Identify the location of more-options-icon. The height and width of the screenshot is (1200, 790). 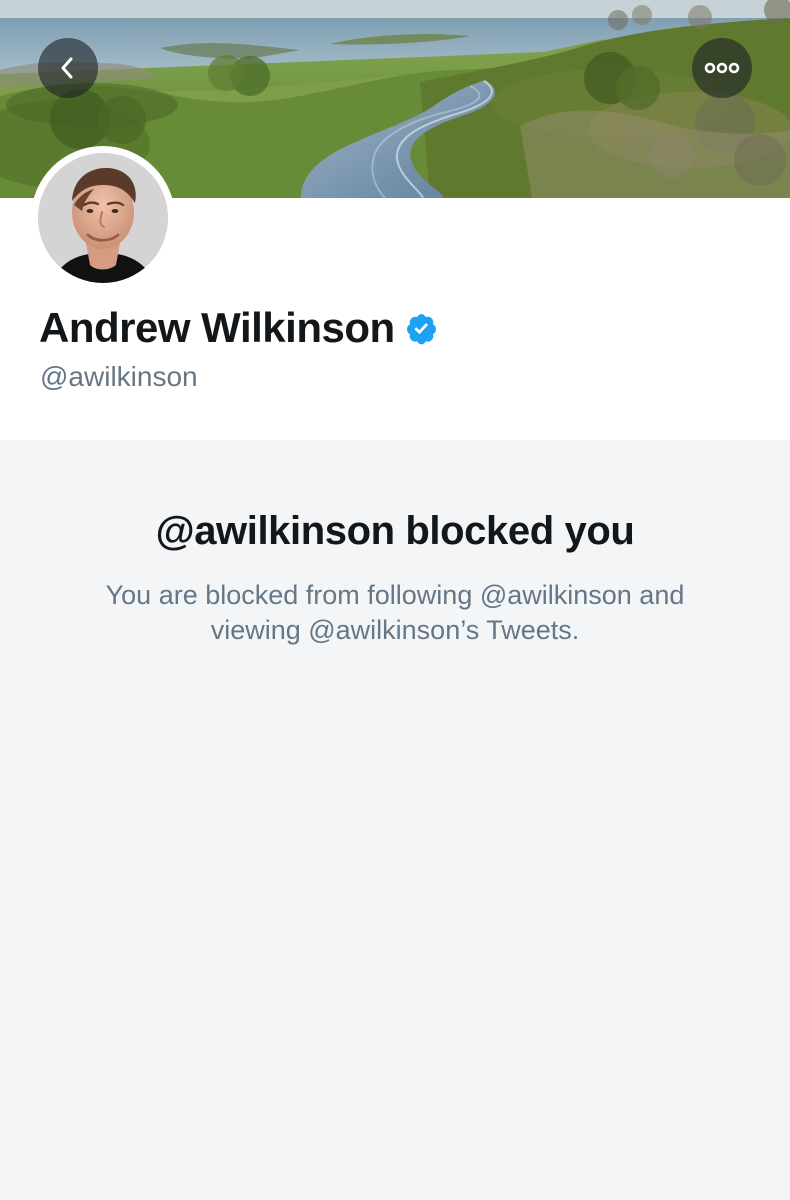
(722, 68).